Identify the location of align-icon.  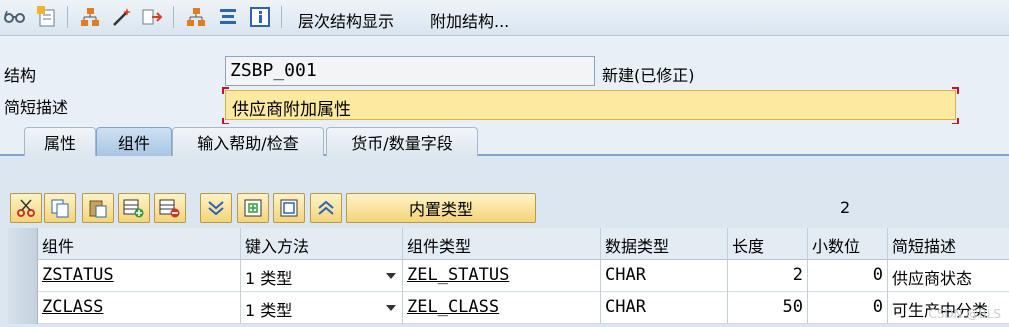
(228, 17).